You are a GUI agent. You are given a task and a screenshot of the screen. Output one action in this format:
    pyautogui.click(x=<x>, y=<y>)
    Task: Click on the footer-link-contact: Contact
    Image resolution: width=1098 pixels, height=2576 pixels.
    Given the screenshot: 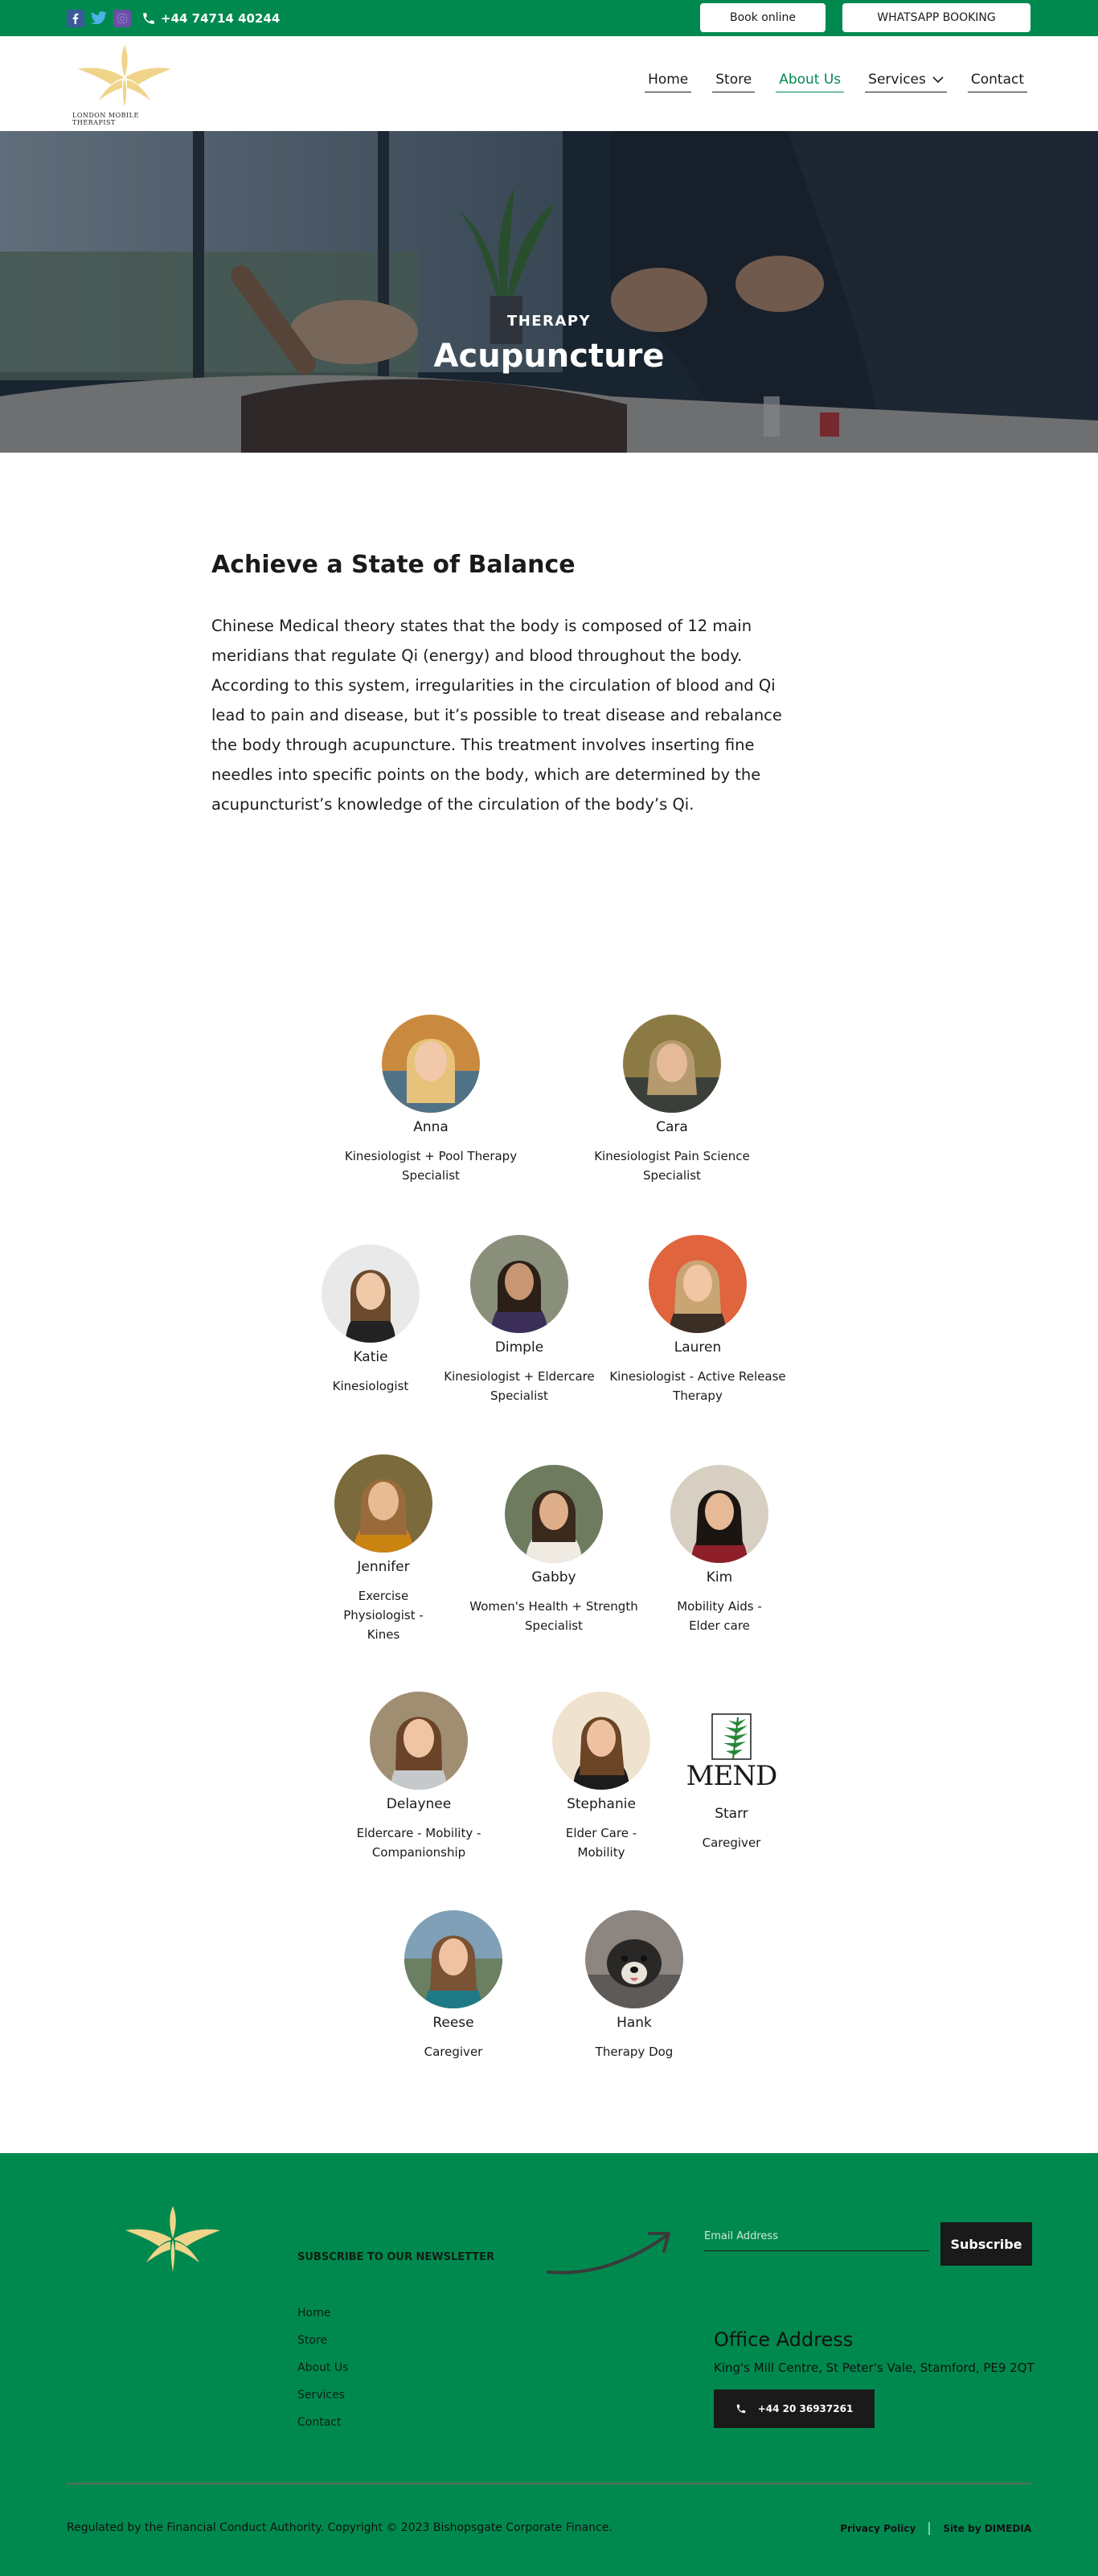 What is the action you would take?
    pyautogui.click(x=322, y=2423)
    